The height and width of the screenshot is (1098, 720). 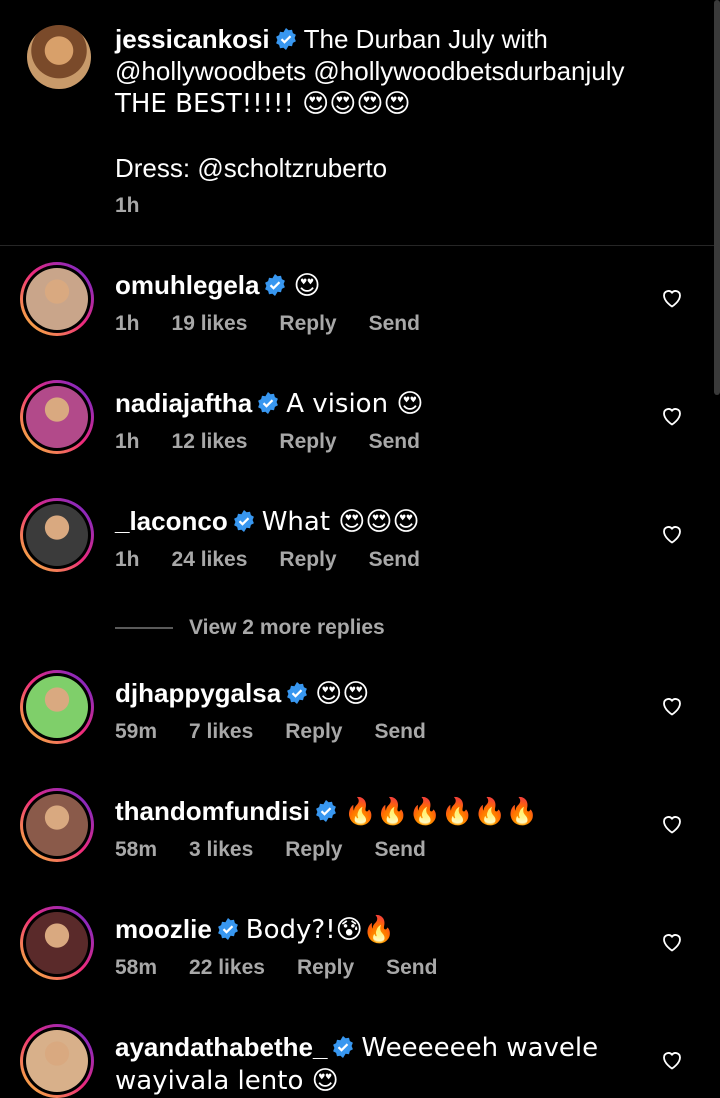 I want to click on comment-username: thandomfundisi, so click(x=212, y=811).